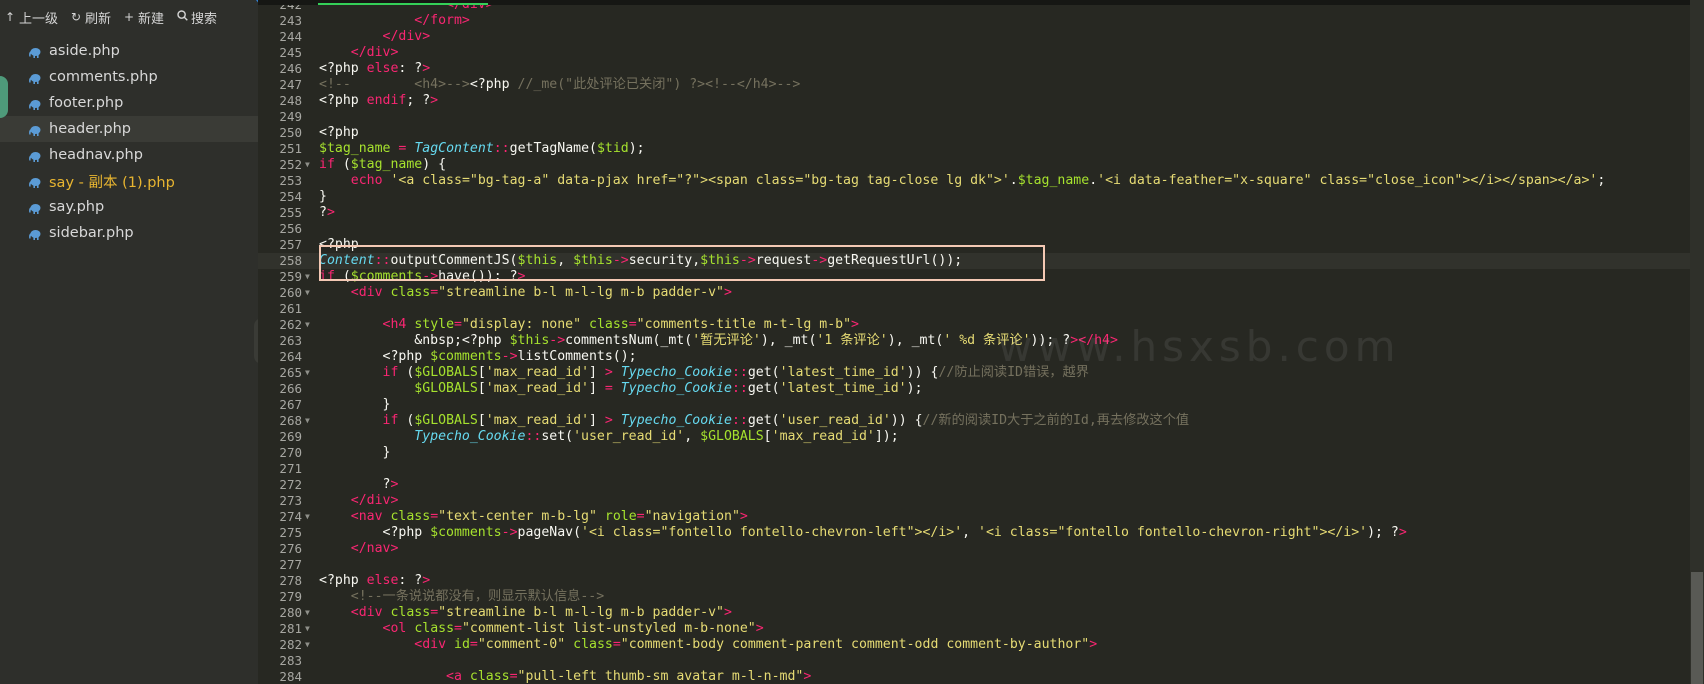  Describe the element at coordinates (290, 260) in the screenshot. I see `line-number: 258` at that location.